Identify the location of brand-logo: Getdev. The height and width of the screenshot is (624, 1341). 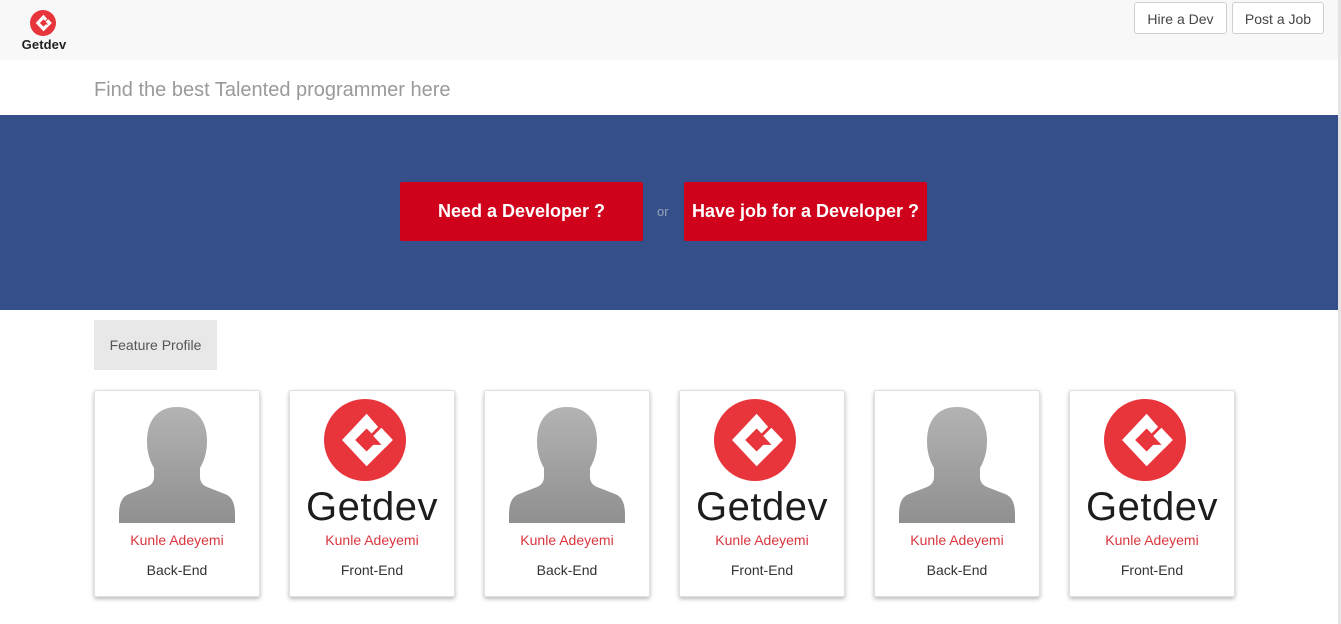
(45, 32).